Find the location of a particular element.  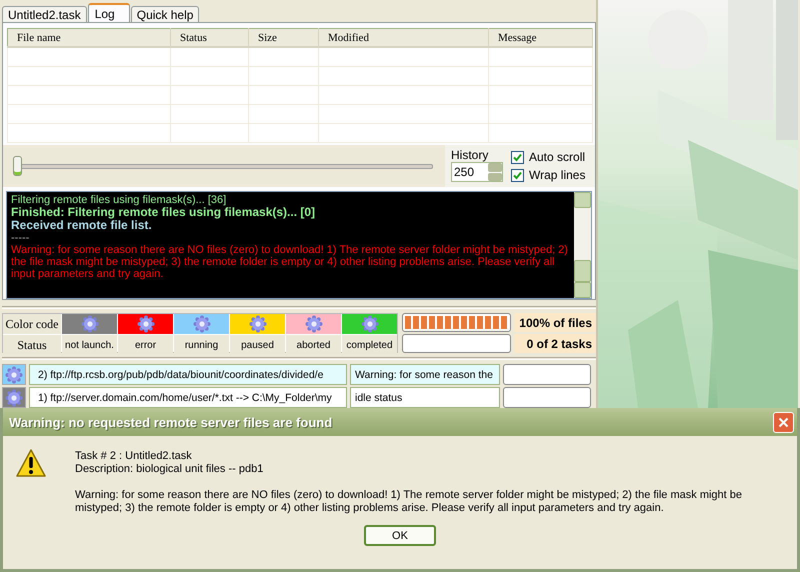

column-header: Size is located at coordinates (283, 37).